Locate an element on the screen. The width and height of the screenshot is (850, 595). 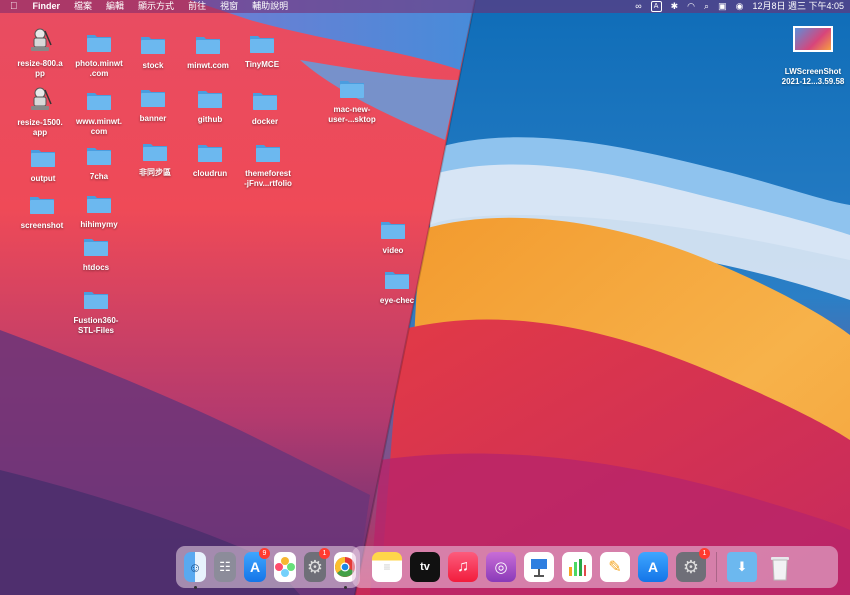
desktop-folder-fustion360: Fustion360- STL-Files is located at coordinates (96, 312).